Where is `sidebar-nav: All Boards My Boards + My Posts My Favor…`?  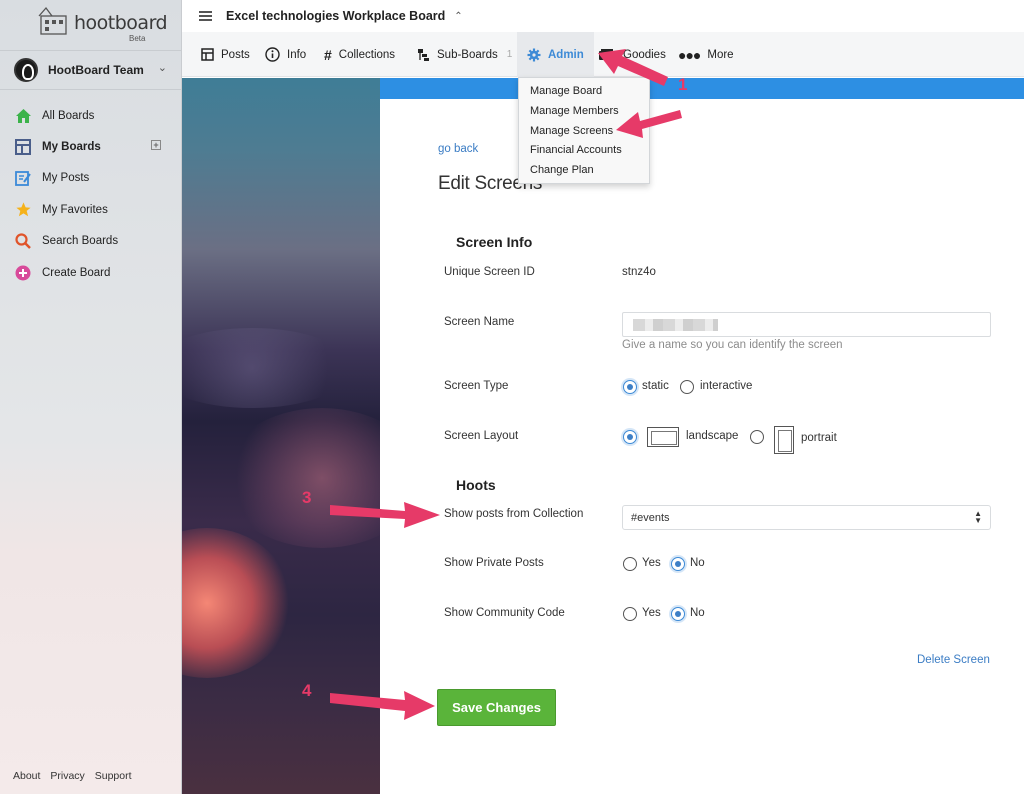
sidebar-nav: All Boards My Boards + My Posts My Favor… is located at coordinates (90, 194).